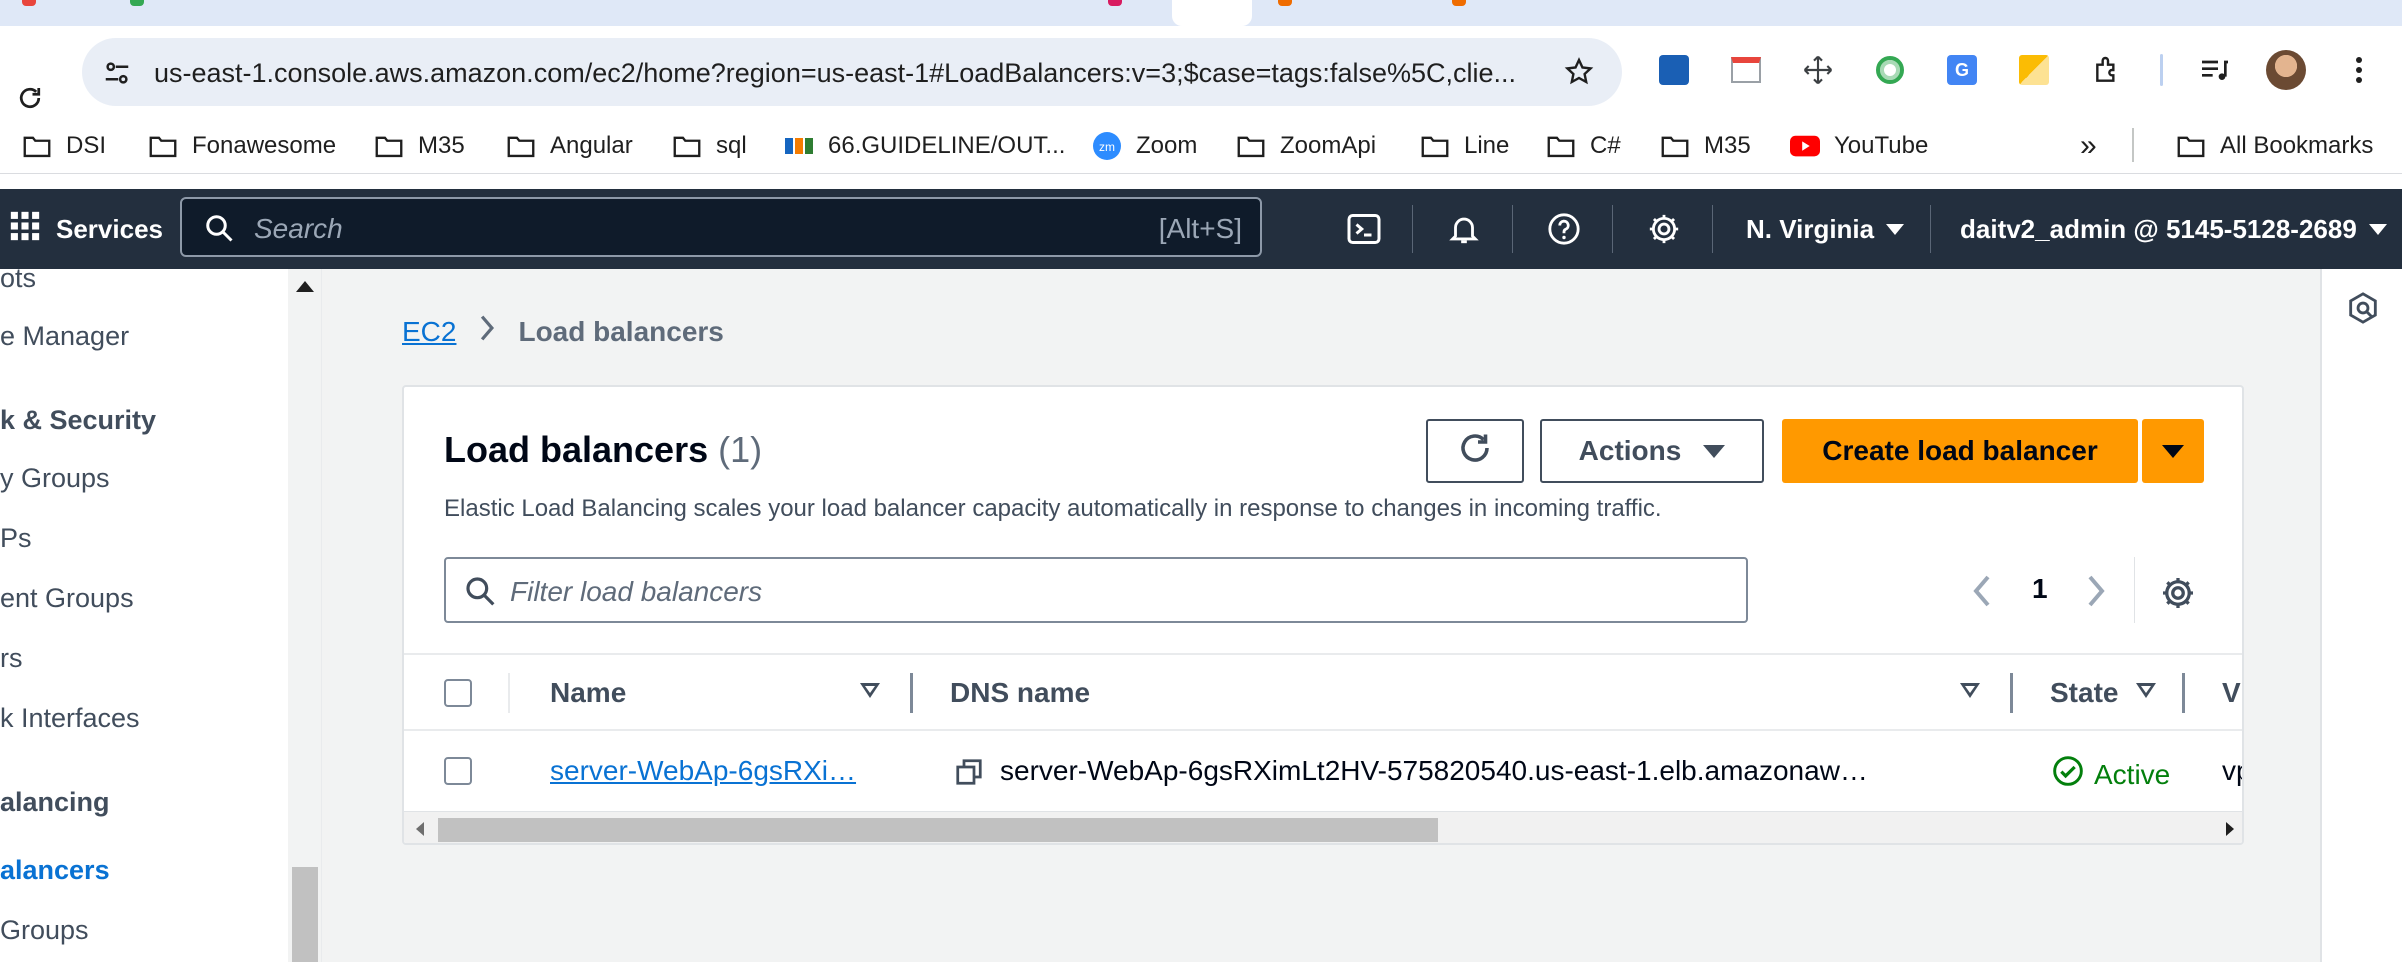 This screenshot has width=2402, height=962. What do you see at coordinates (1096, 590) in the screenshot?
I see `filter-load-balancers-input: Filter load balancers` at bounding box center [1096, 590].